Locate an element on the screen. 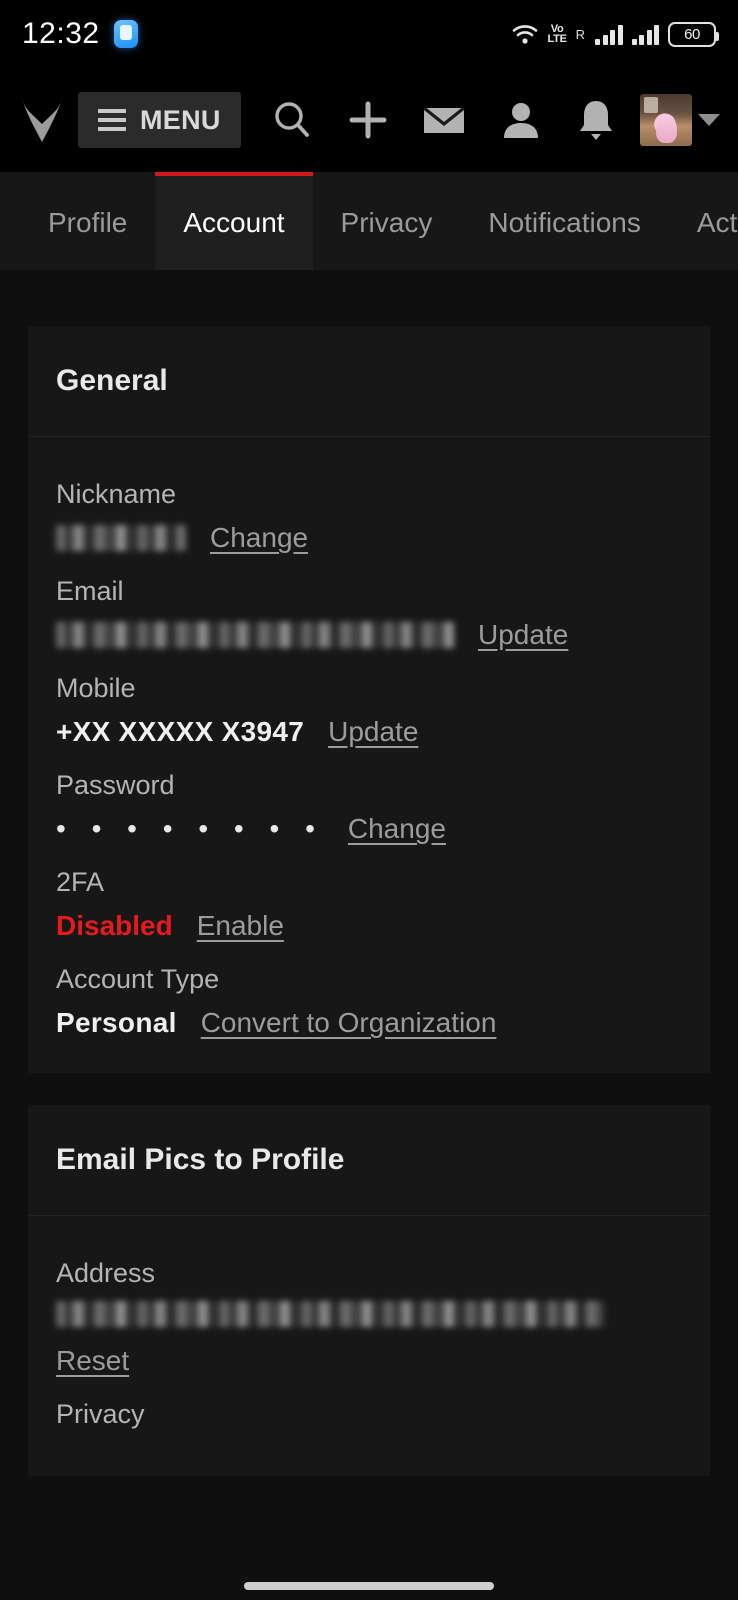 The width and height of the screenshot is (738, 1600). menu-button: MENU is located at coordinates (159, 120).